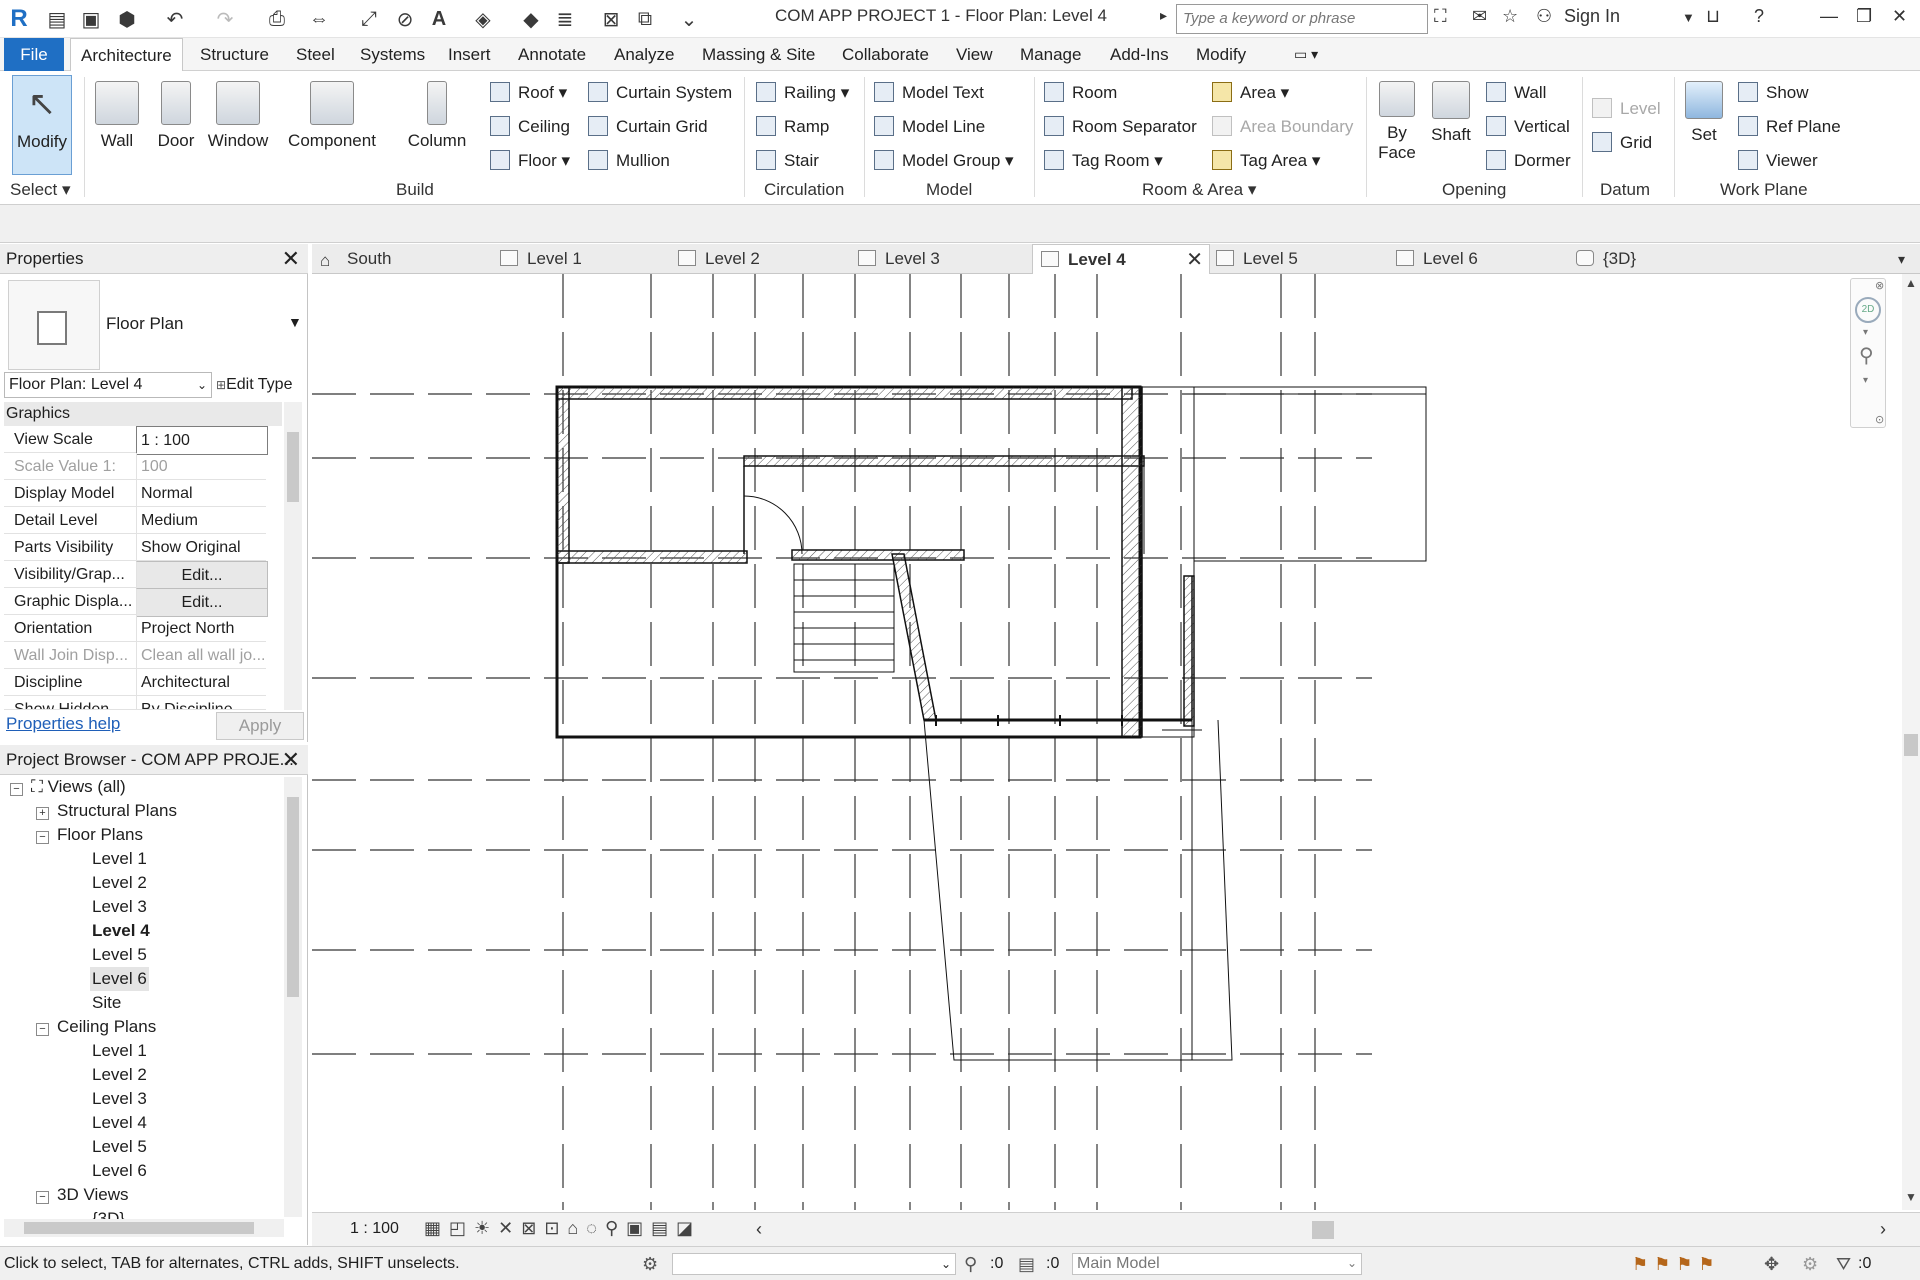  I want to click on tree-ceiling-plan-item: Level 6, so click(119, 1171).